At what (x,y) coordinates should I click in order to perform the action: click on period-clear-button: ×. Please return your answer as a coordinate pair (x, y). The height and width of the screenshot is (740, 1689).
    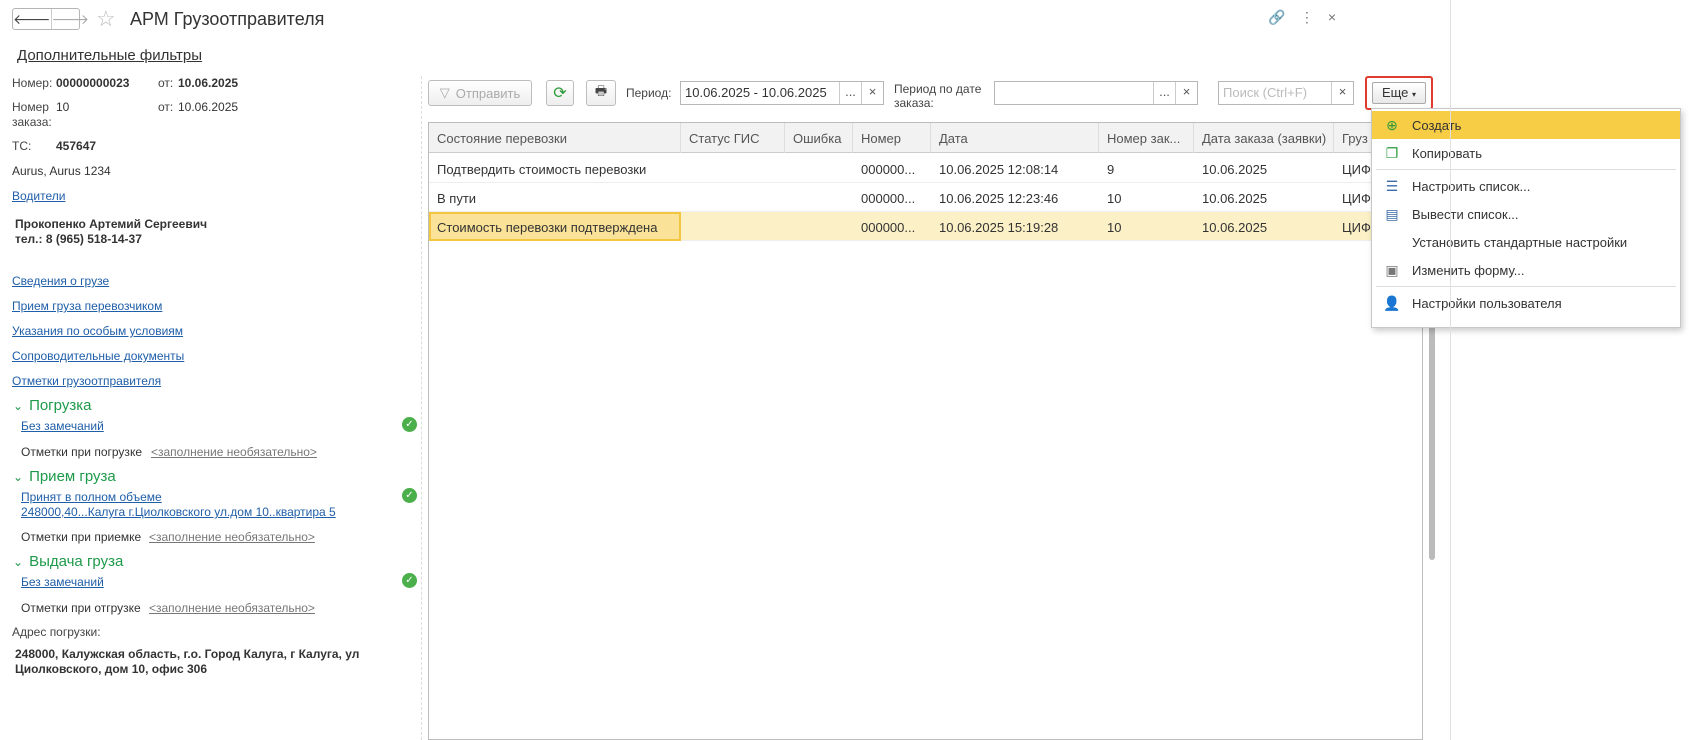
    Looking at the image, I should click on (872, 93).